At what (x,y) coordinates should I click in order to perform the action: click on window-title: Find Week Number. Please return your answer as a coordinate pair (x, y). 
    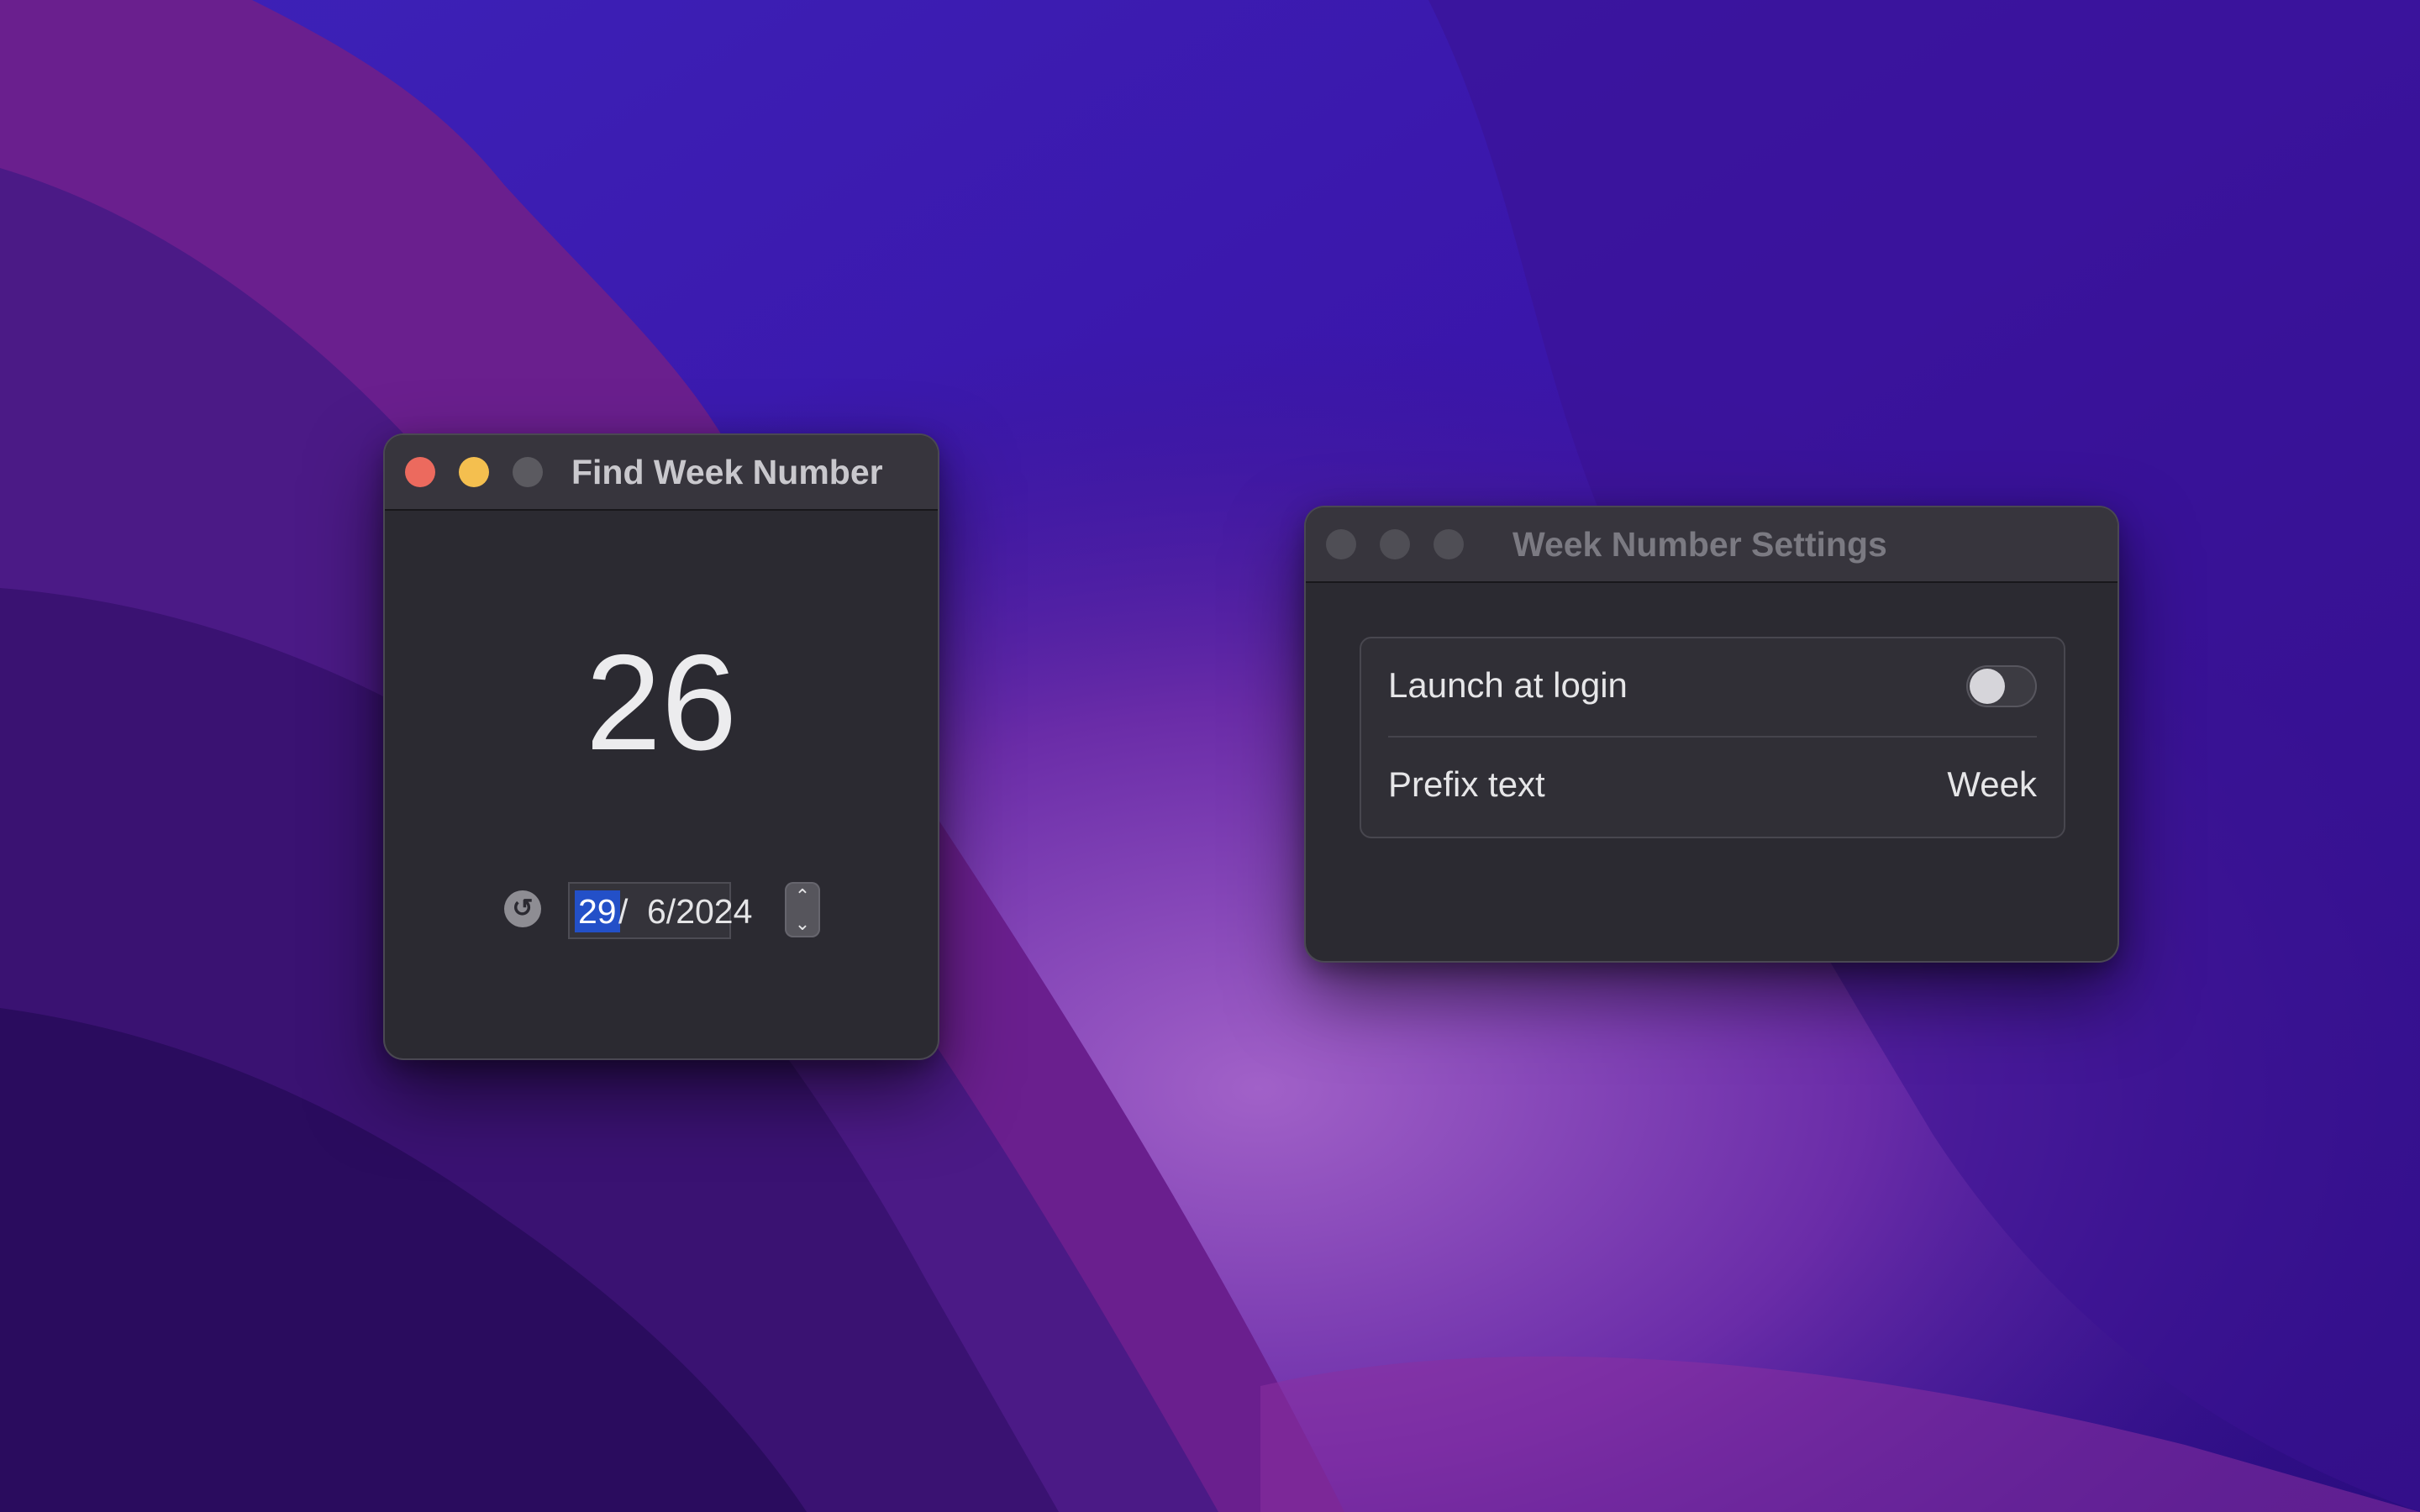
    Looking at the image, I should click on (727, 472).